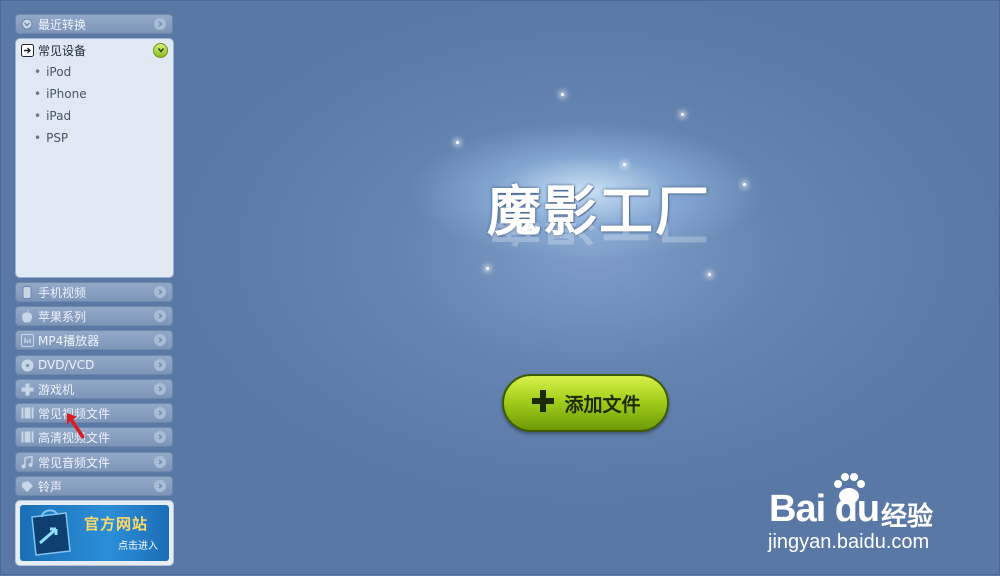 Image resolution: width=1000 pixels, height=576 pixels. I want to click on sidebar-item-common-video: 常见视频文件, so click(94, 413).